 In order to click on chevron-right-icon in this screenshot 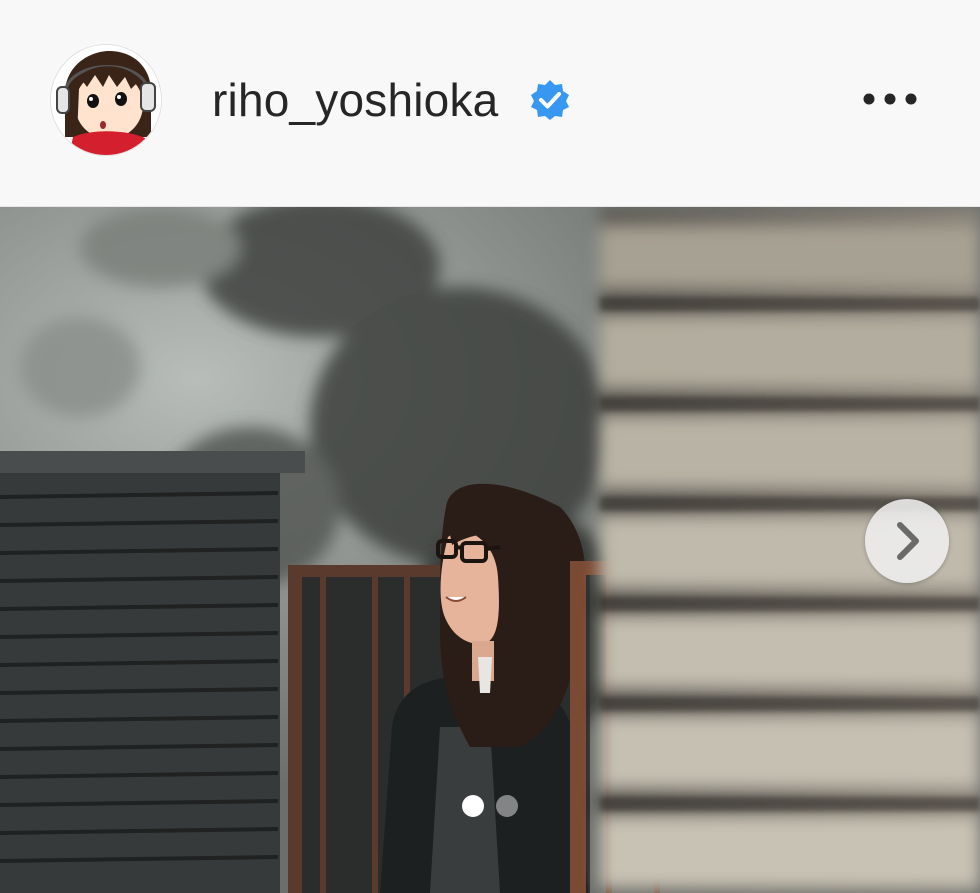, I will do `click(908, 541)`.